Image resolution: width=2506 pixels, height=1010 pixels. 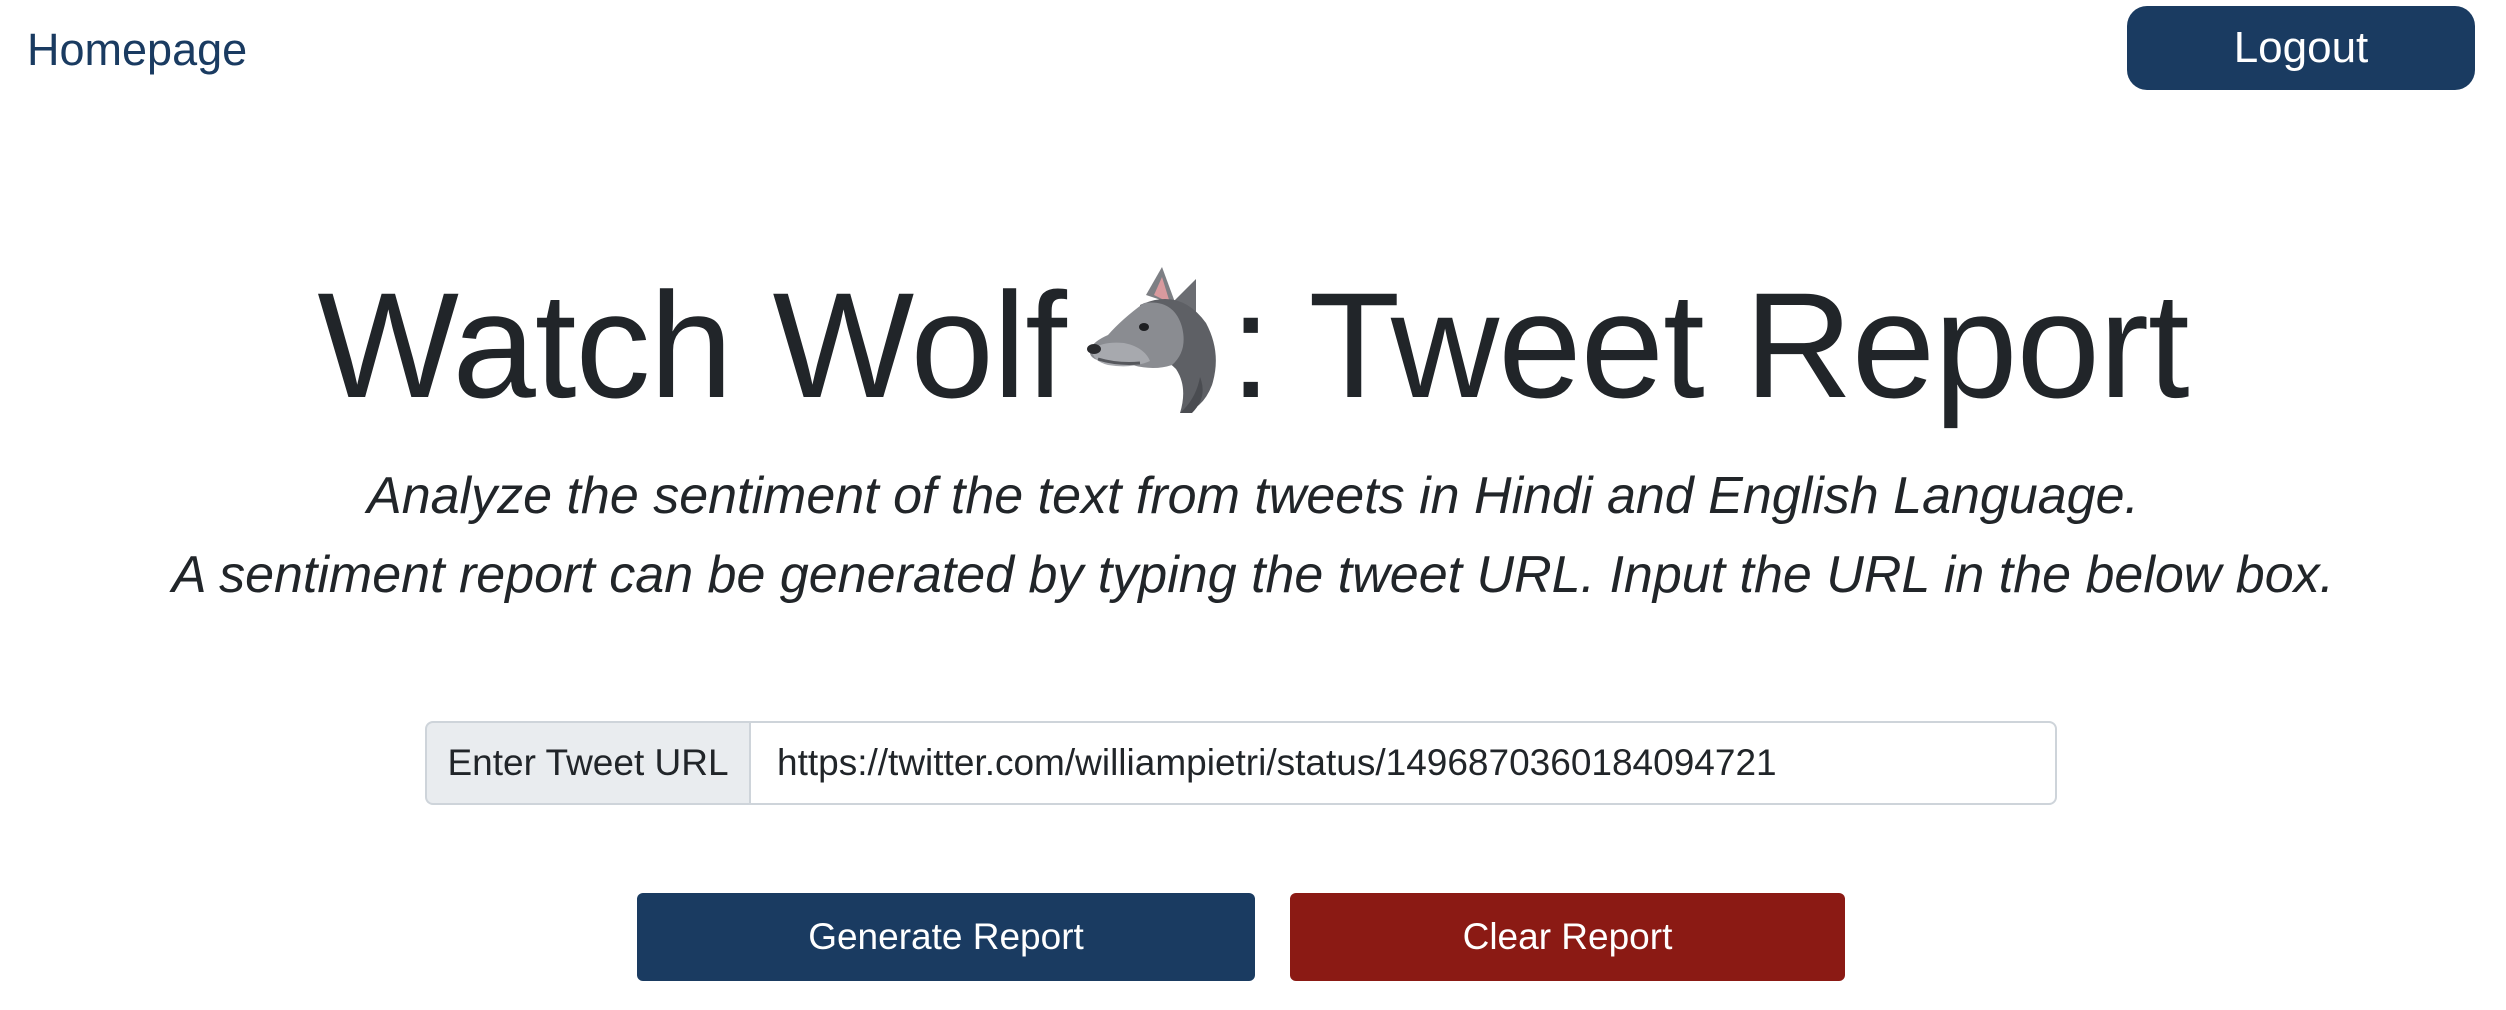 I want to click on logout-button: Logout, so click(x=2301, y=48).